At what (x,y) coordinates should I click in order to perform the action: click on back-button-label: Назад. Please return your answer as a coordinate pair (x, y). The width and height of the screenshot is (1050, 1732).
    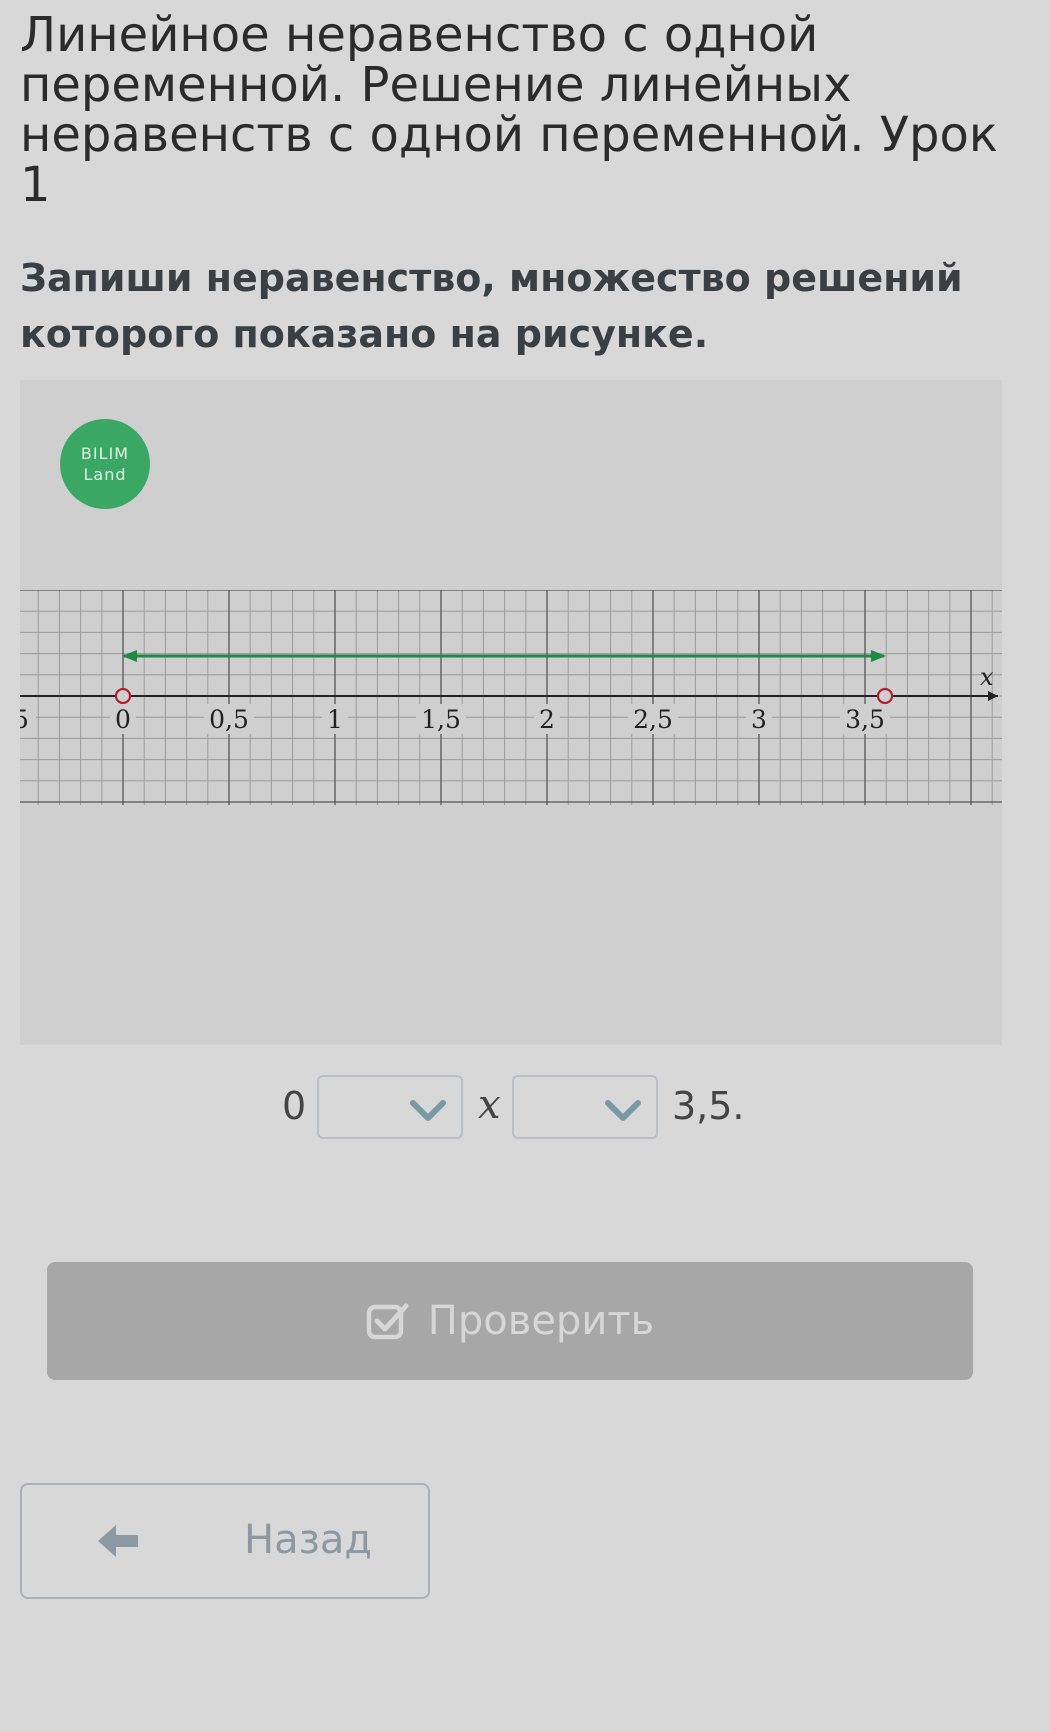
    Looking at the image, I should click on (308, 1540).